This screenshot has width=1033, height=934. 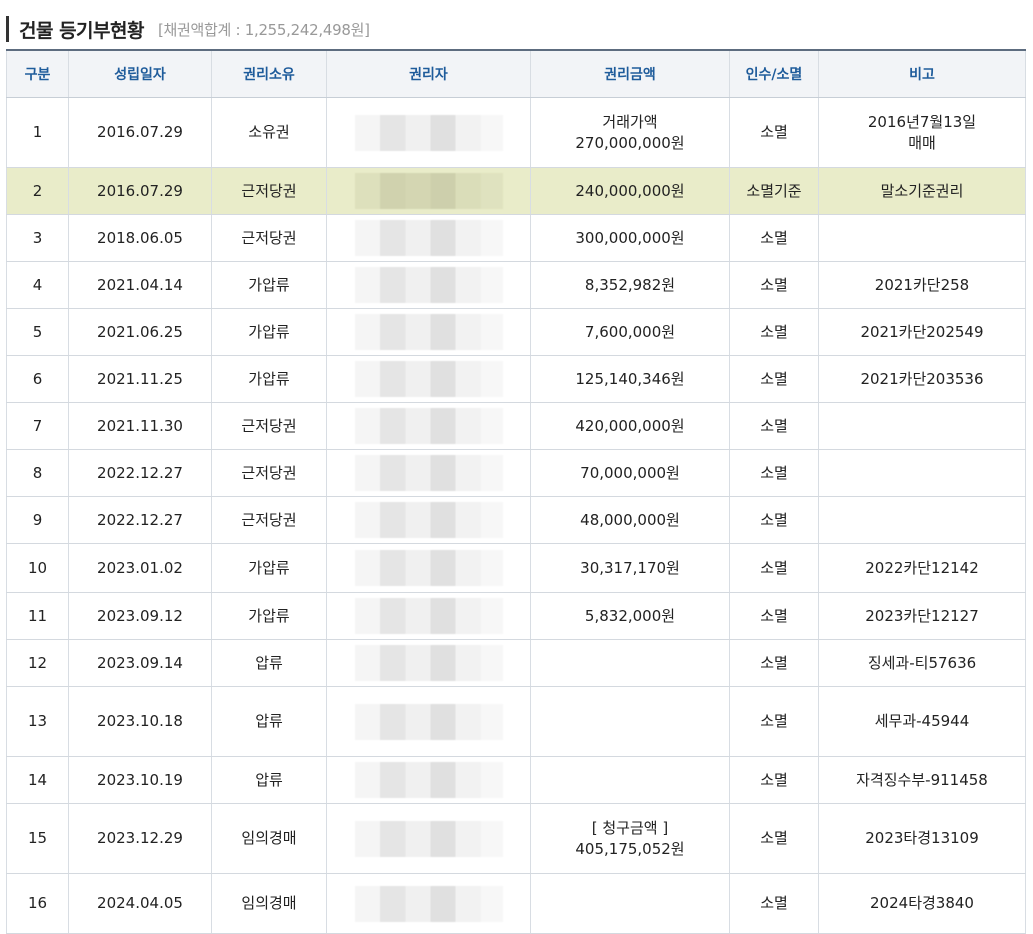 I want to click on amount-line-1: 8,352,982원, so click(x=630, y=284).